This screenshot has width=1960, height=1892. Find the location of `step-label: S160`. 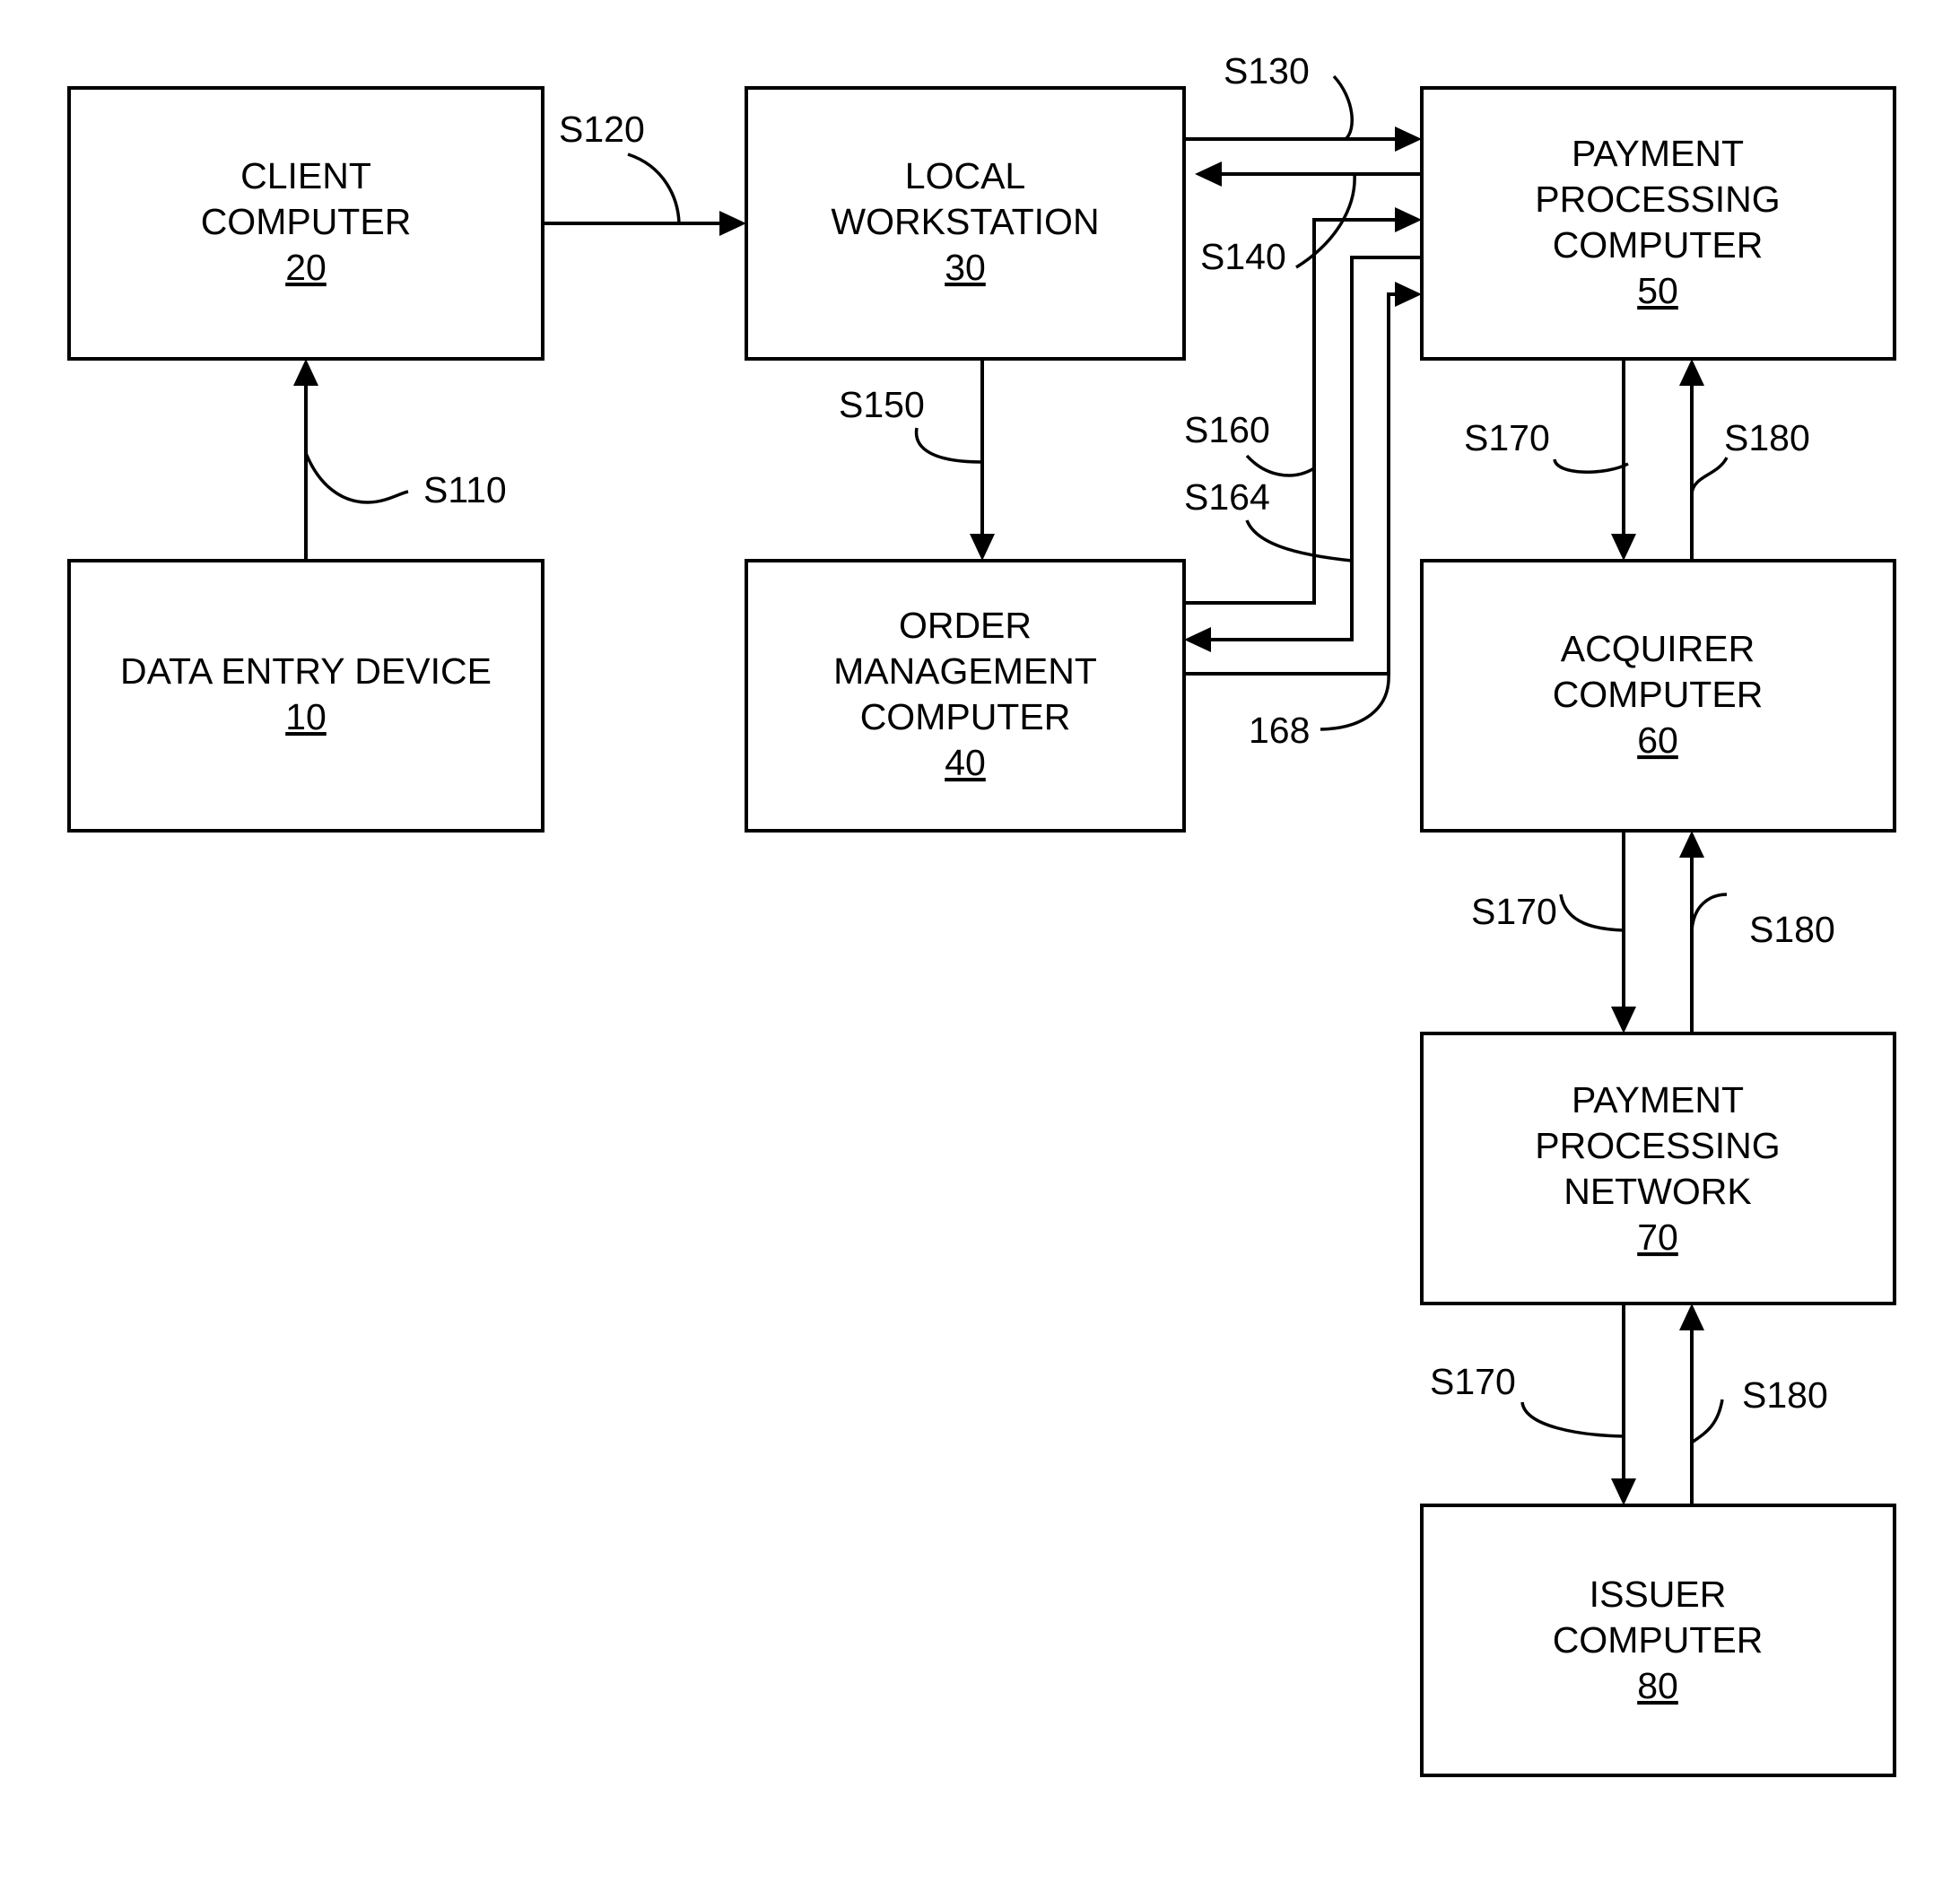

step-label: S160 is located at coordinates (1227, 430).